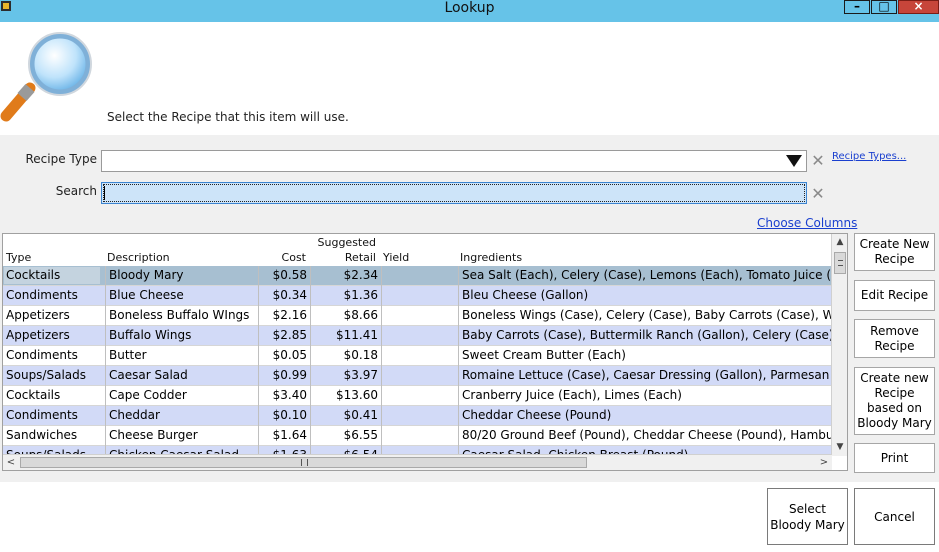 This screenshot has height=552, width=939. What do you see at coordinates (46, 375) in the screenshot?
I see `cell-type: Soups/Salads` at bounding box center [46, 375].